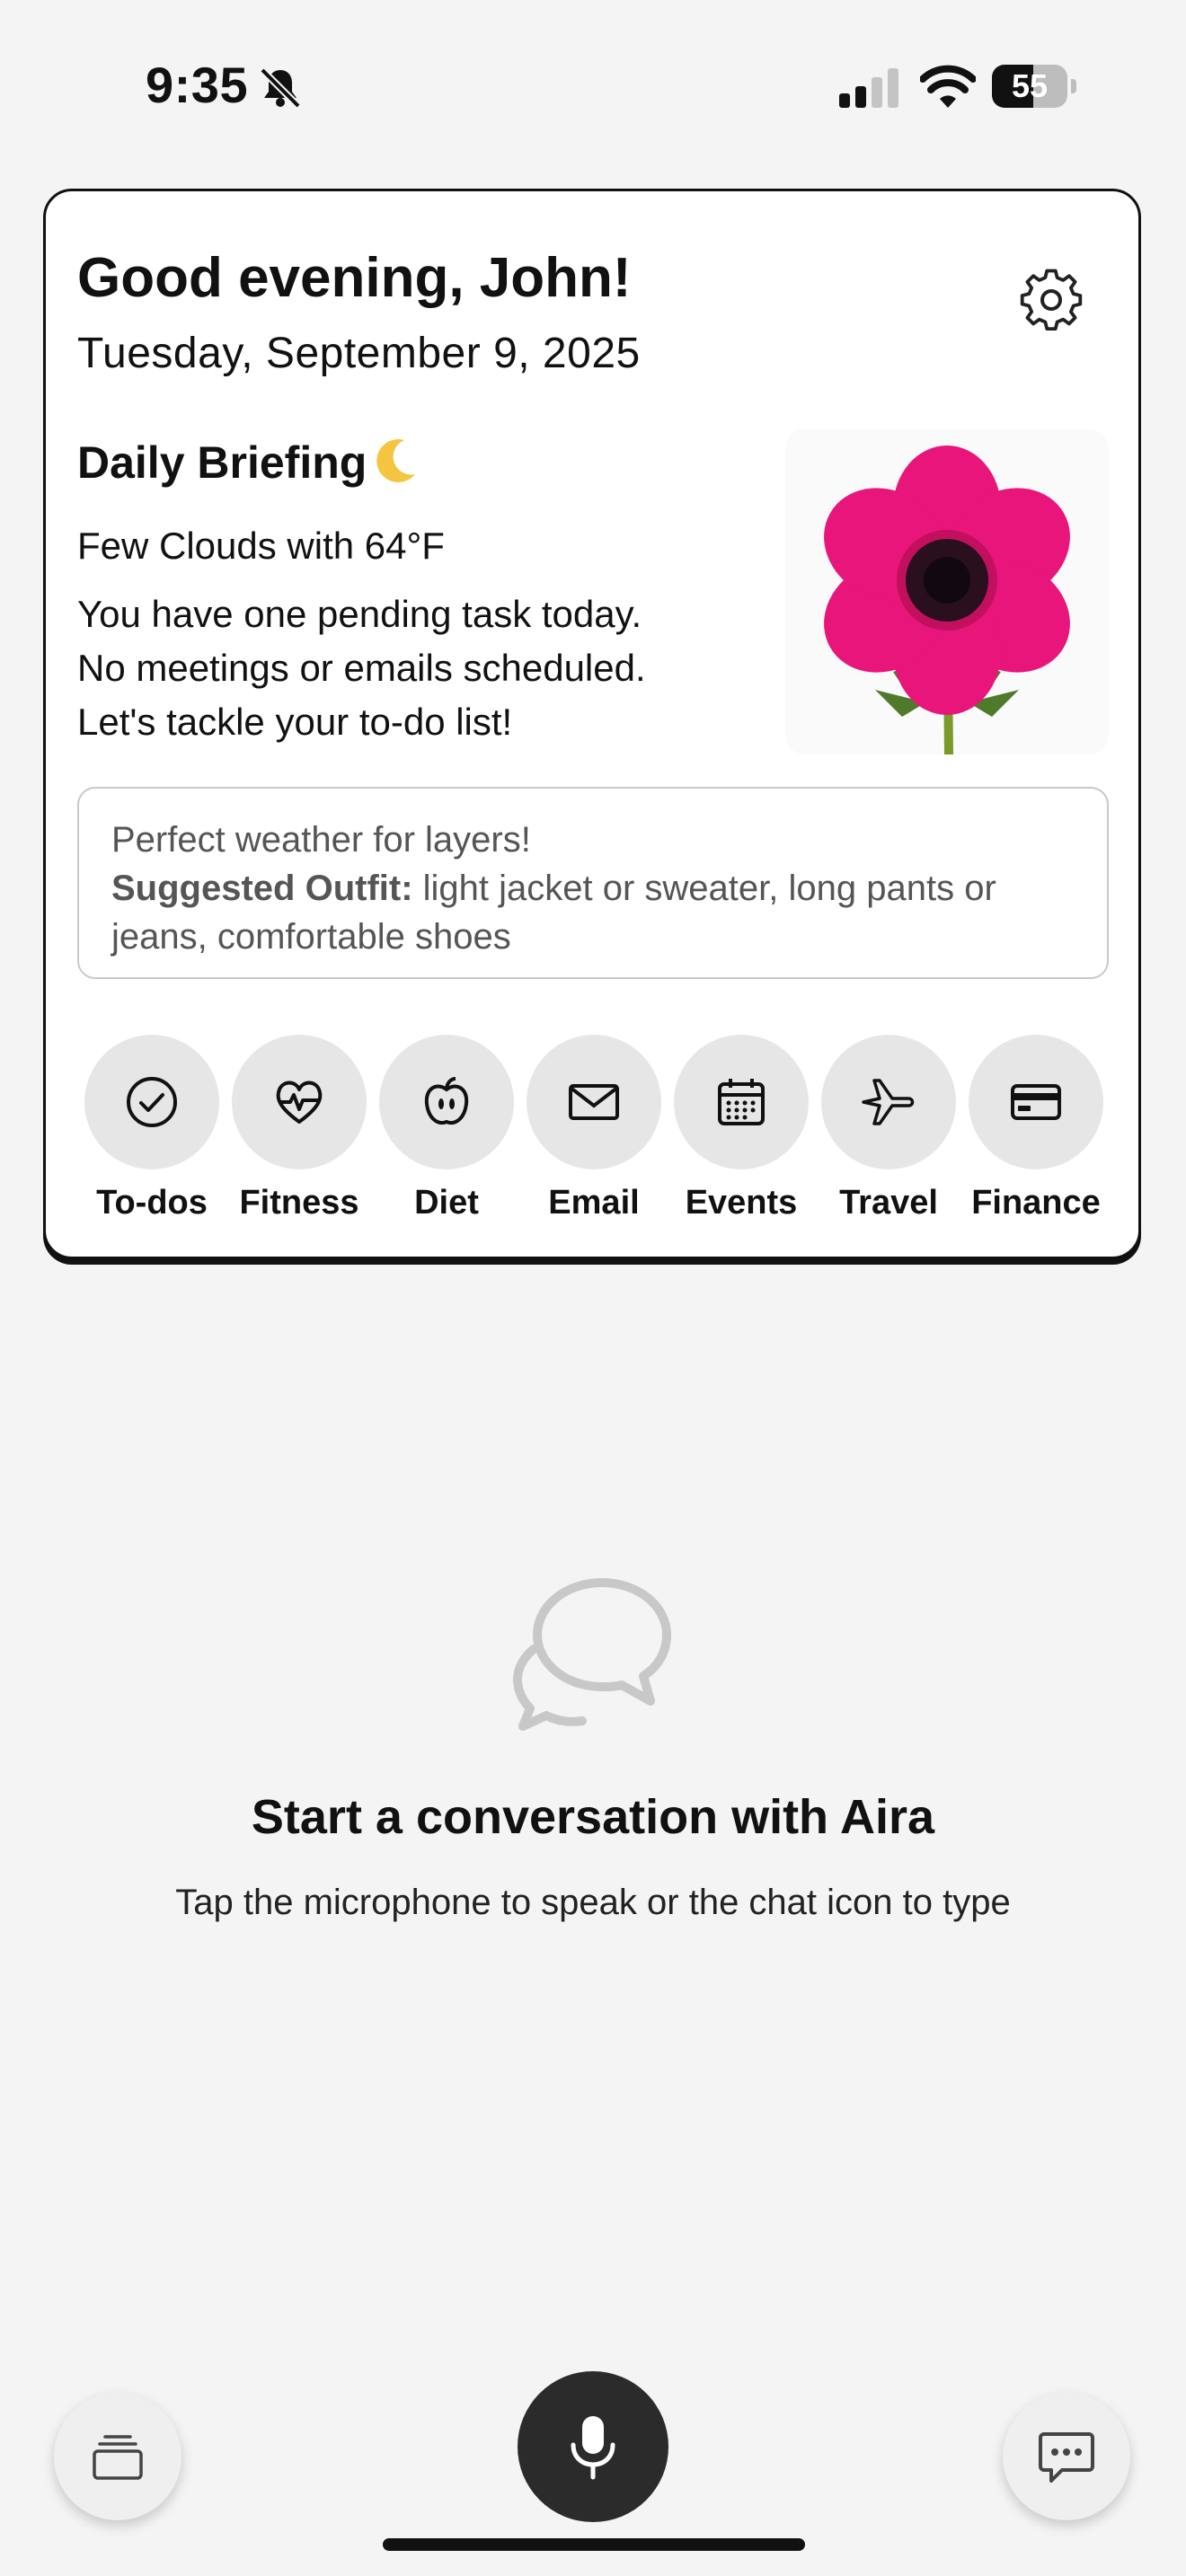 The image size is (1186, 2576). Describe the element at coordinates (947, 591) in the screenshot. I see `flower-image` at that location.